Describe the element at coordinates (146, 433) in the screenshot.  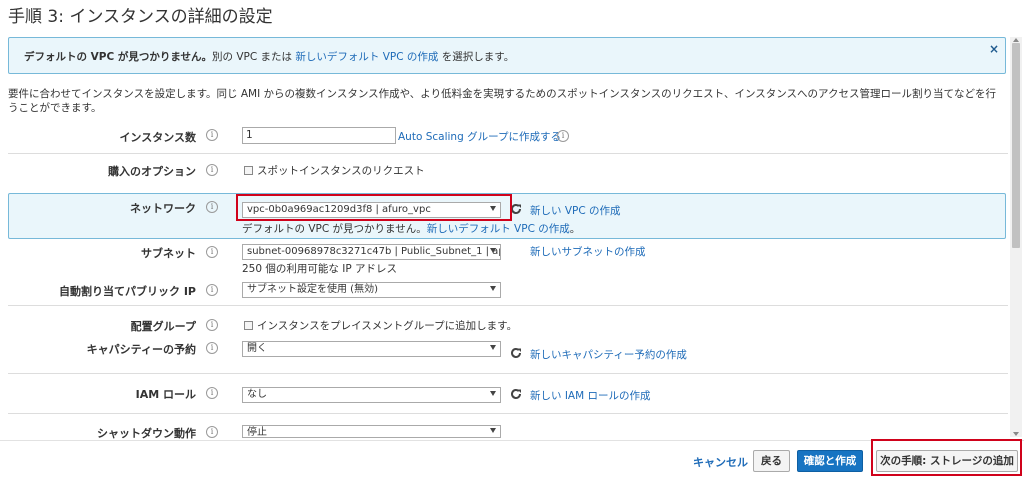
I see `shutdown-behavior-label: シャットダウン動作` at that location.